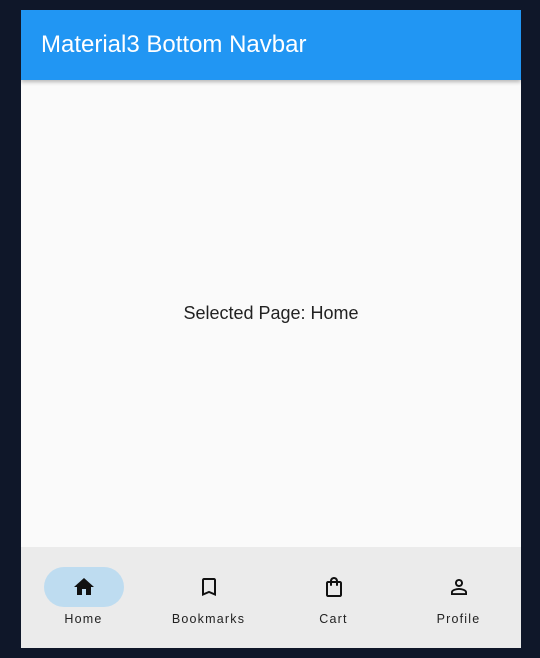 The image size is (540, 658). What do you see at coordinates (333, 619) in the screenshot?
I see `nav-label-cart: Cart` at bounding box center [333, 619].